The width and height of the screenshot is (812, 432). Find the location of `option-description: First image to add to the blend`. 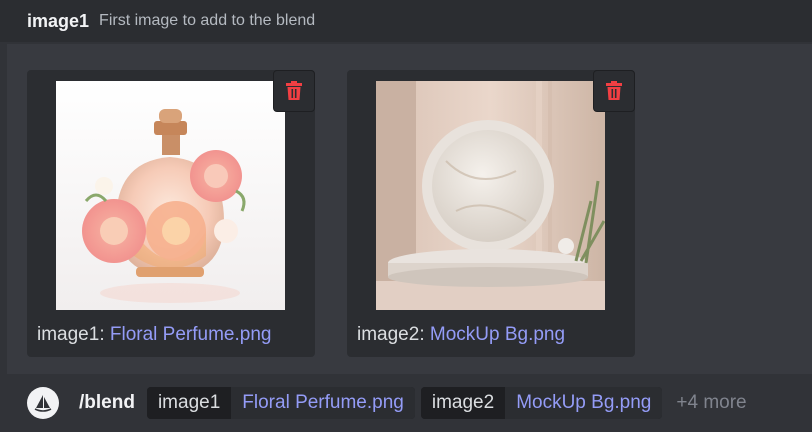

option-description: First image to add to the blend is located at coordinates (207, 20).